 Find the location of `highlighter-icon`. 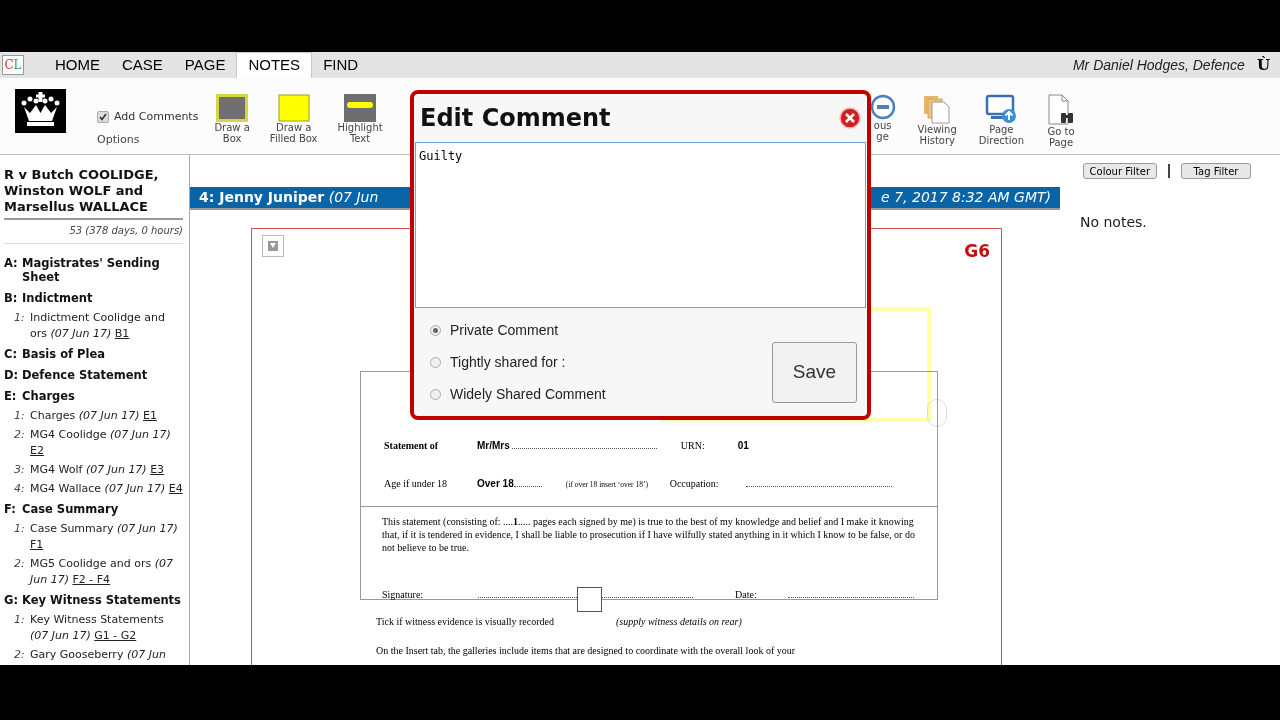

highlighter-icon is located at coordinates (360, 108).